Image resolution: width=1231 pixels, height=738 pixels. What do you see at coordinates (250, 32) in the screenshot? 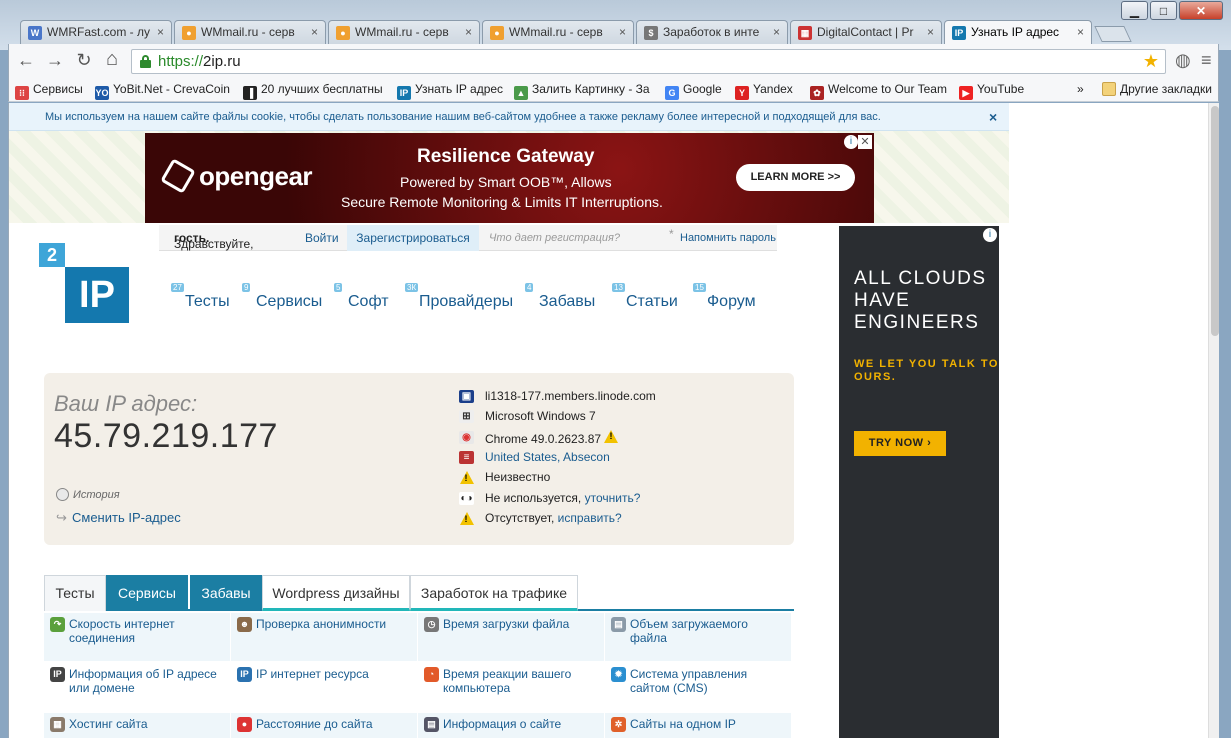
I see `tab-1: ● WMmail.ru - серв ×` at bounding box center [250, 32].